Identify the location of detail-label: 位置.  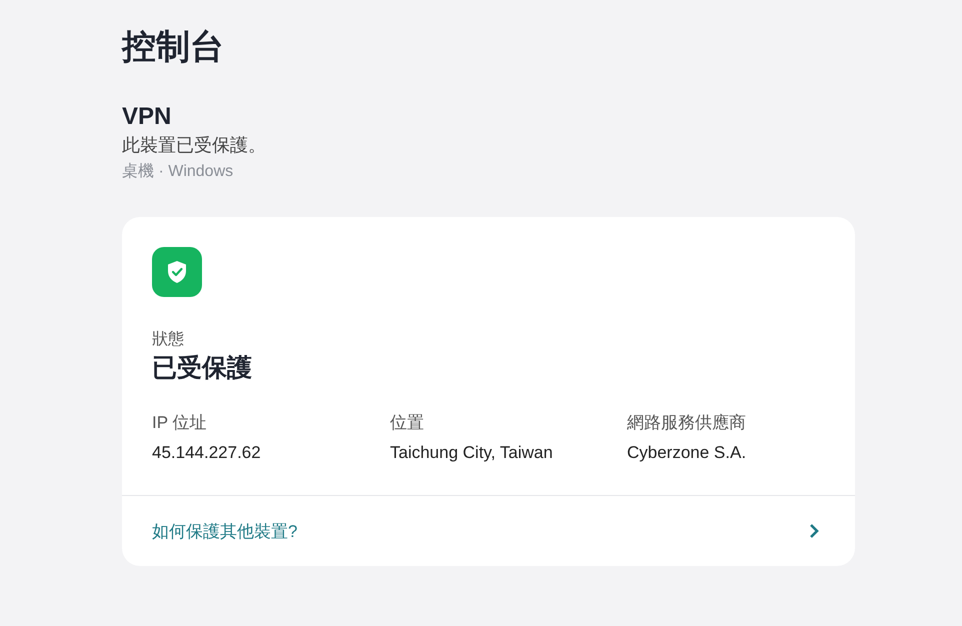
(407, 423).